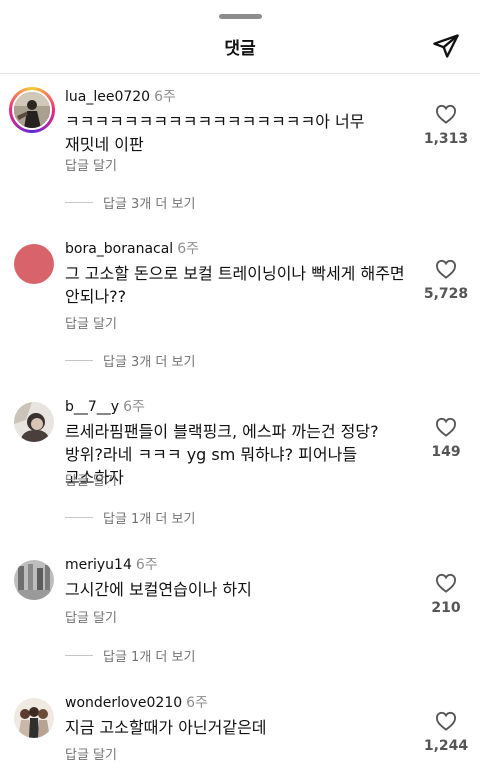 This screenshot has height=777, width=480. What do you see at coordinates (446, 608) in the screenshot?
I see `like-count: 210` at bounding box center [446, 608].